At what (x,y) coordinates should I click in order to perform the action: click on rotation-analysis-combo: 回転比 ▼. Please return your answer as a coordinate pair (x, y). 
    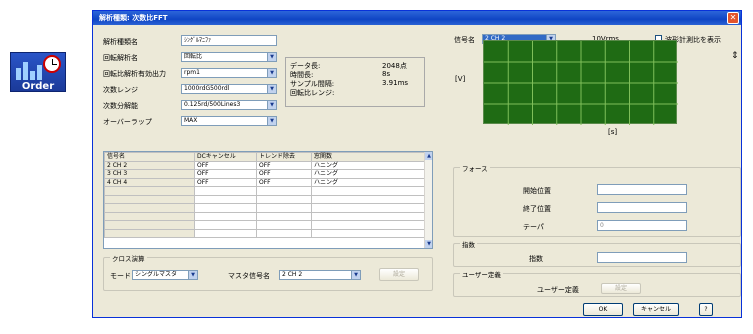
    Looking at the image, I should click on (229, 57).